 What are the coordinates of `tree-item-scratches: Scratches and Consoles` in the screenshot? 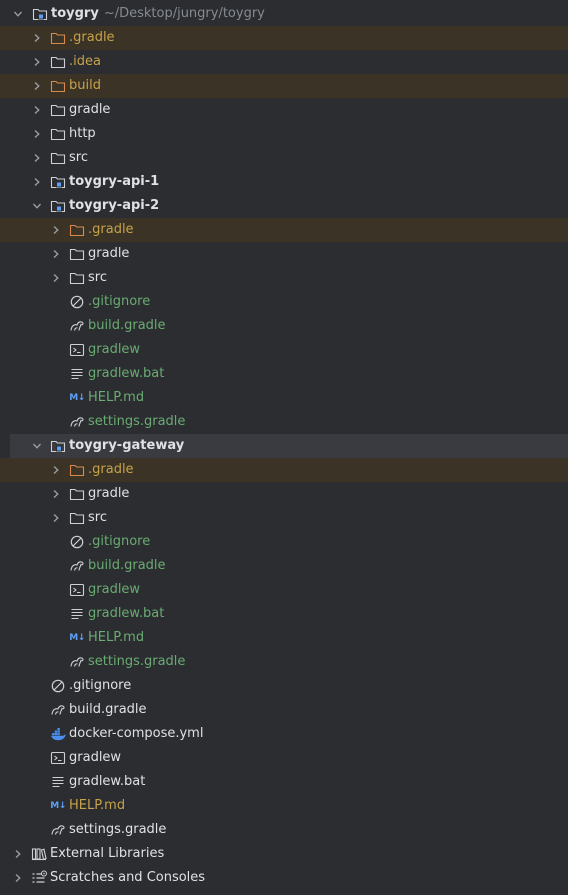 It's located at (284, 878).